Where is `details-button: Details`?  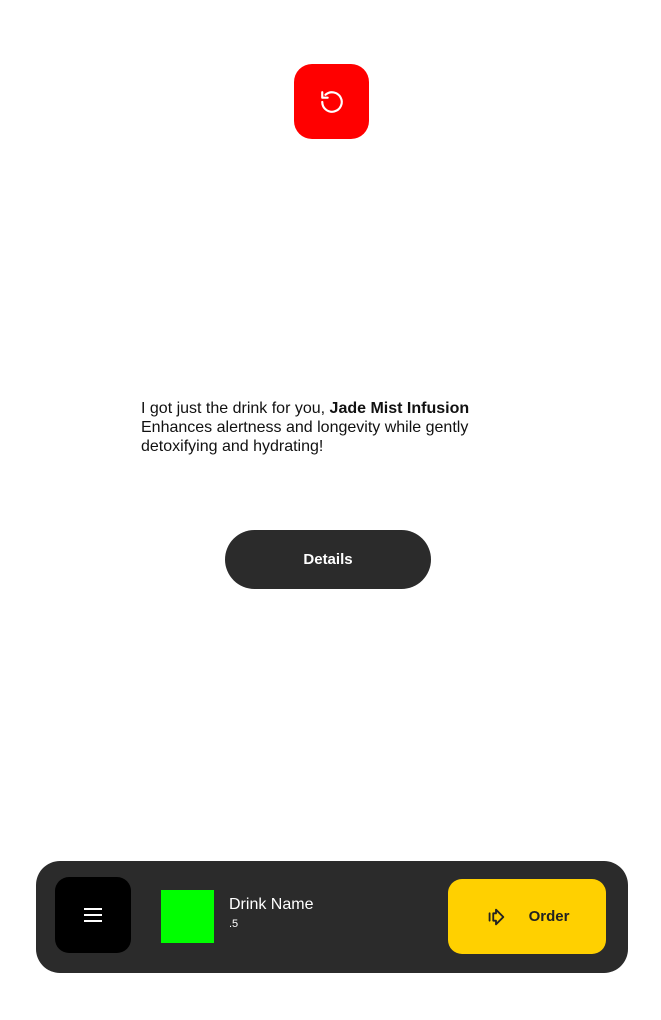
details-button: Details is located at coordinates (328, 559).